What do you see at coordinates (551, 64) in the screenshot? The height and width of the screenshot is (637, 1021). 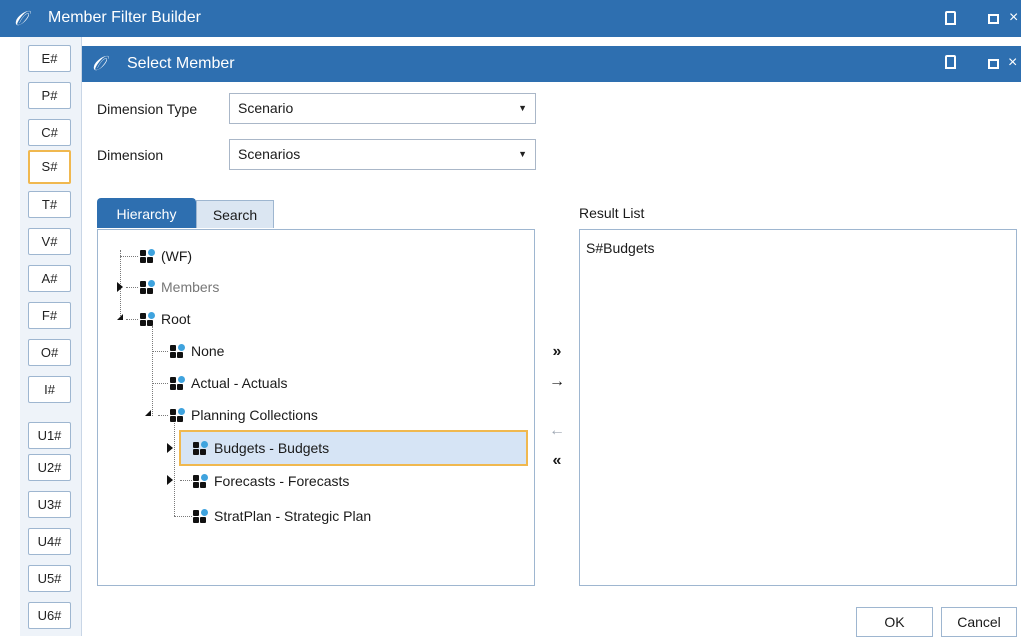 I see `dialog-title-bar: 𝒪 Select Member ×` at bounding box center [551, 64].